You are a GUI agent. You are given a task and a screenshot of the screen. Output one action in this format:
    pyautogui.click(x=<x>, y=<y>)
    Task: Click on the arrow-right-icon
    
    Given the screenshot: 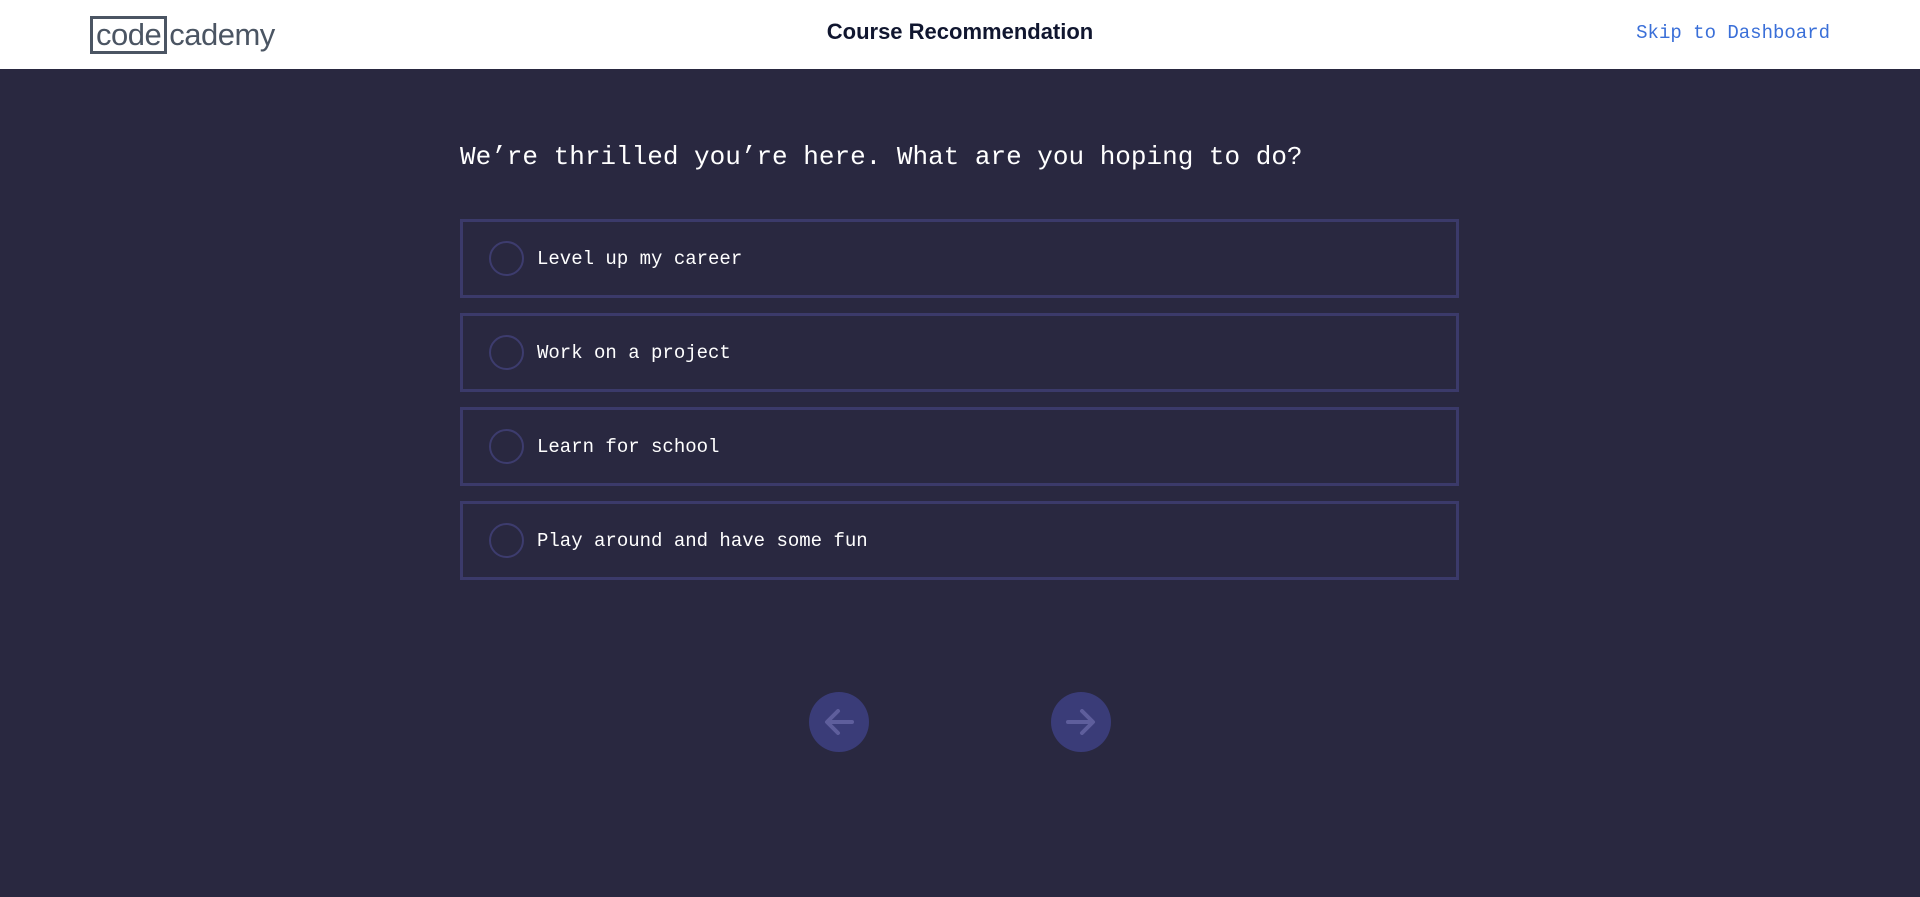 What is the action you would take?
    pyautogui.click(x=1080, y=722)
    